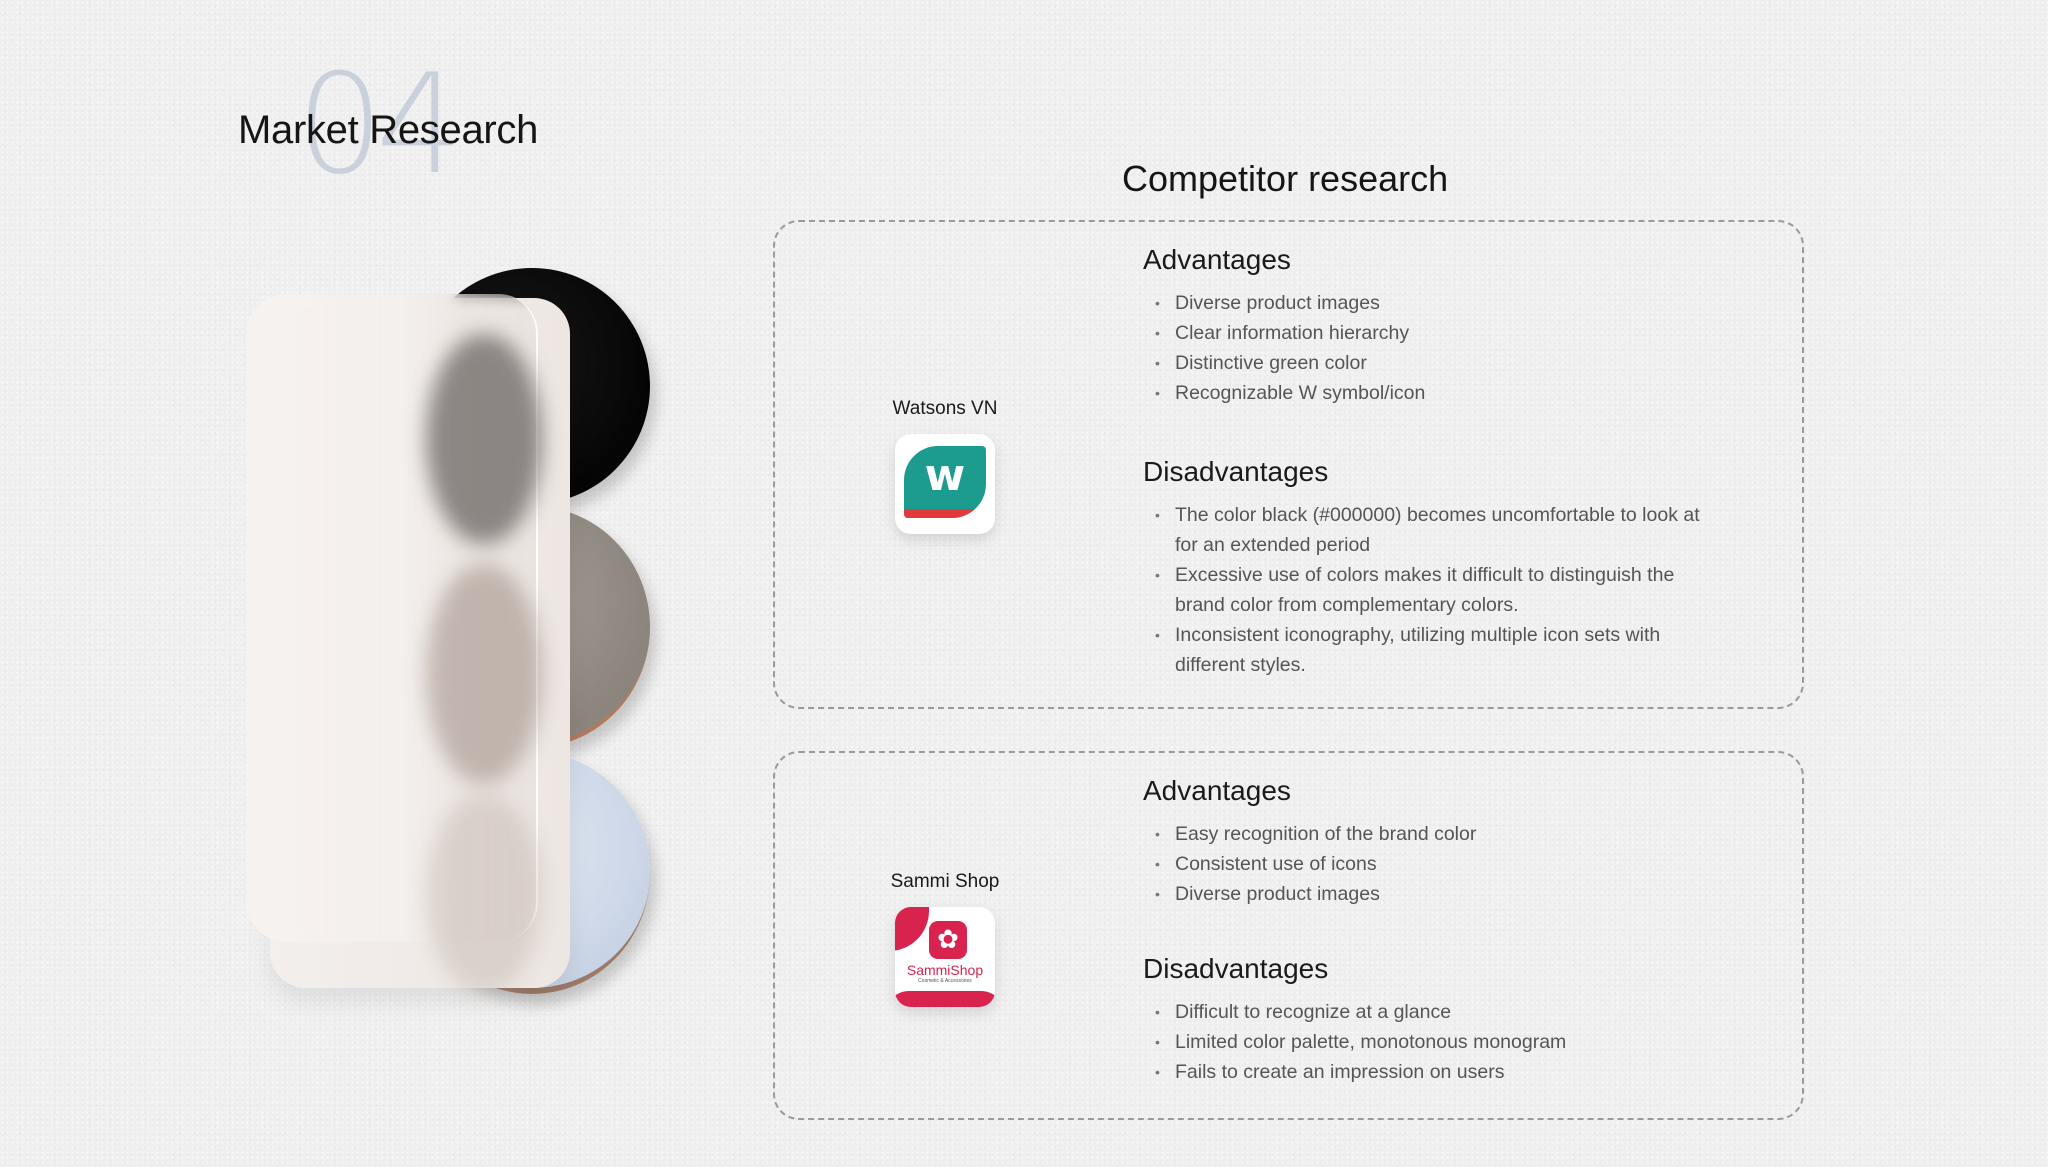 The height and width of the screenshot is (1167, 2048). Describe the element at coordinates (945, 881) in the screenshot. I see `brand-name: Sammi Shop` at that location.